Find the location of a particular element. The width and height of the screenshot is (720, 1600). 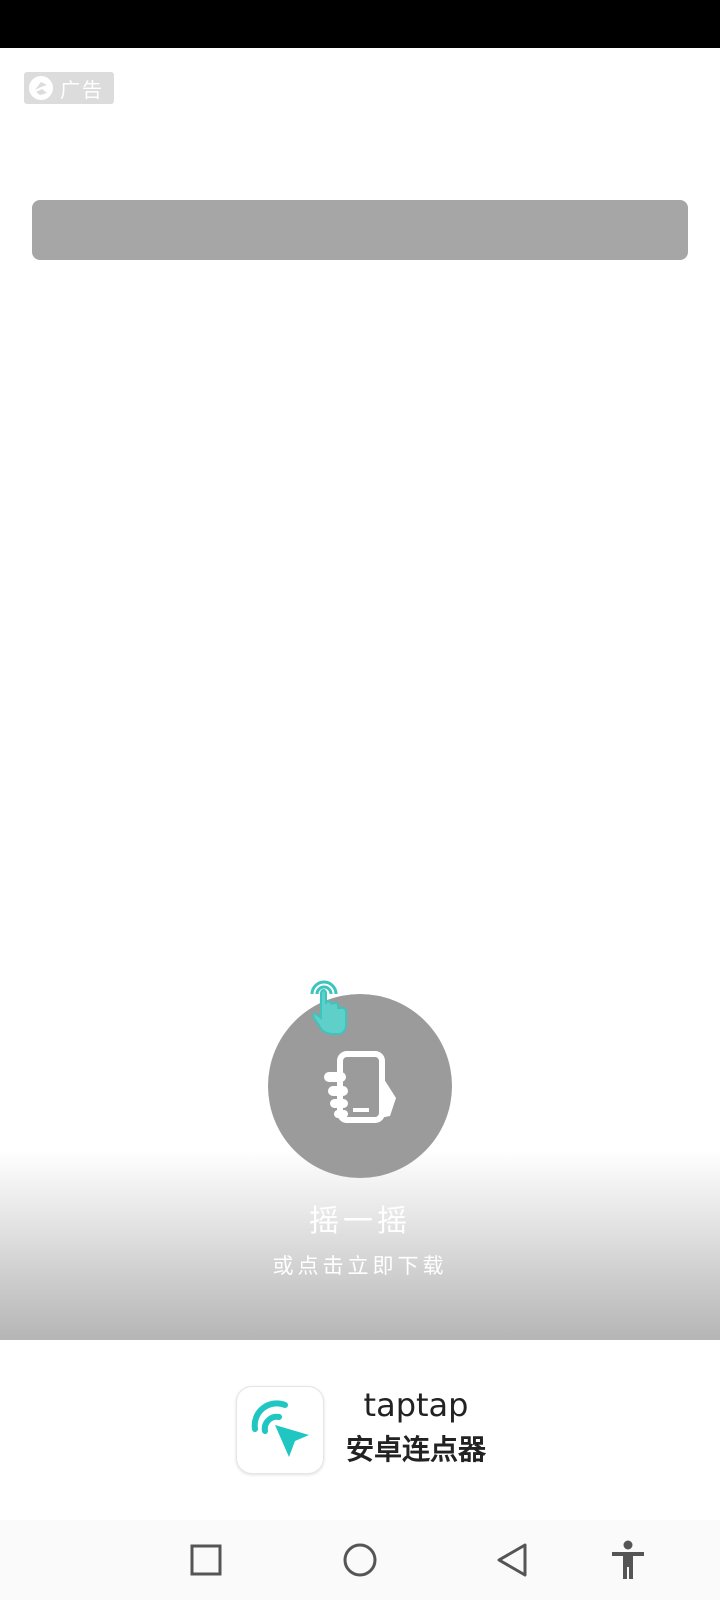

taptap-cursor-icon is located at coordinates (280, 1428).